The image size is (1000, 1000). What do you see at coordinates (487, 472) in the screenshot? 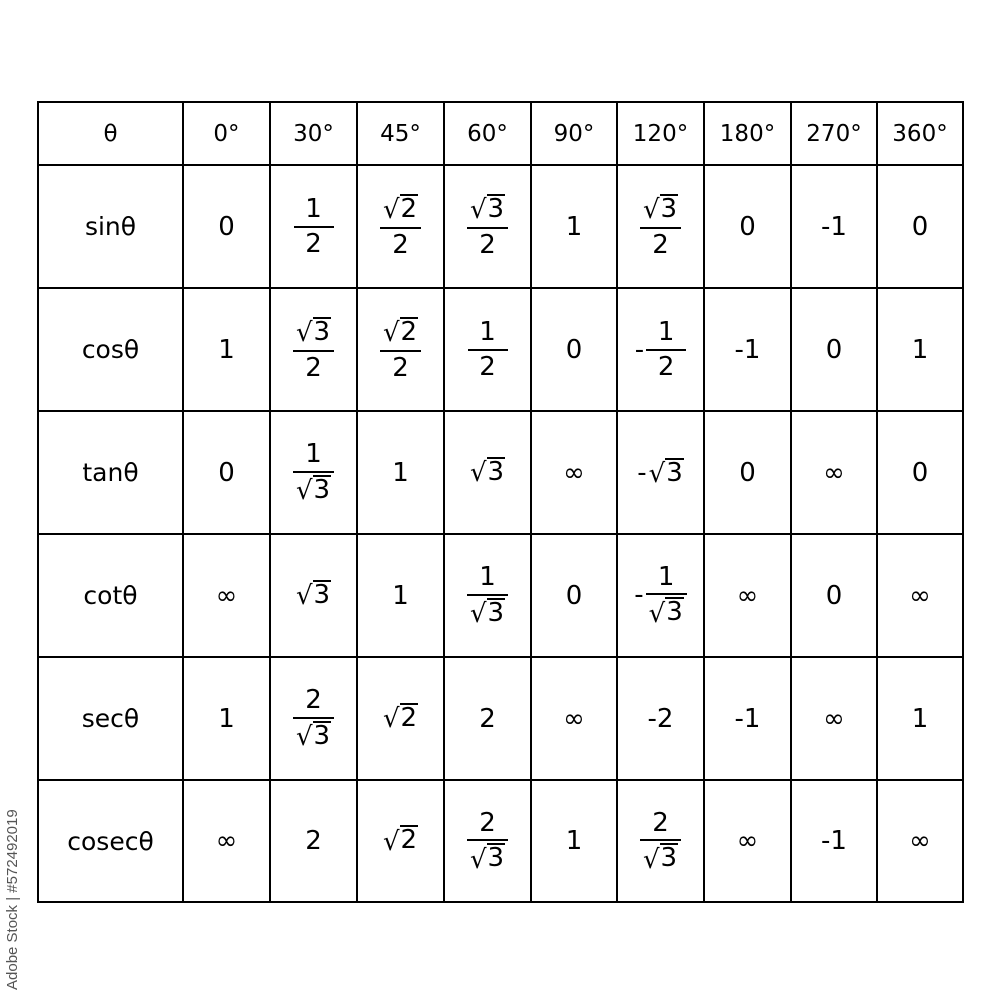
I see `value-cell: √ 3` at bounding box center [487, 472].